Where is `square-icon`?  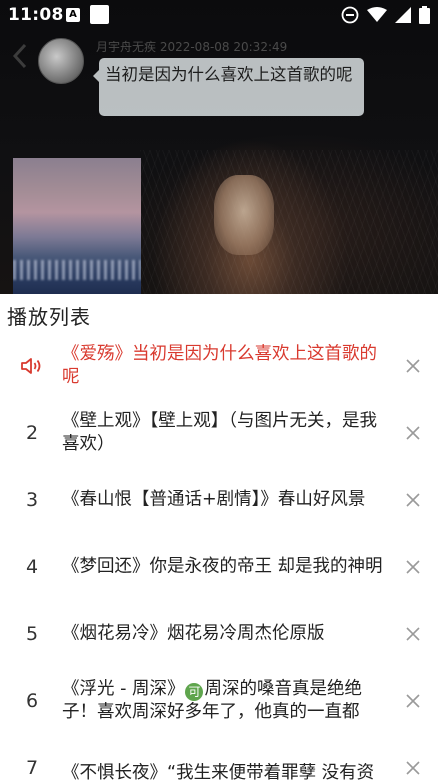 square-icon is located at coordinates (99, 14).